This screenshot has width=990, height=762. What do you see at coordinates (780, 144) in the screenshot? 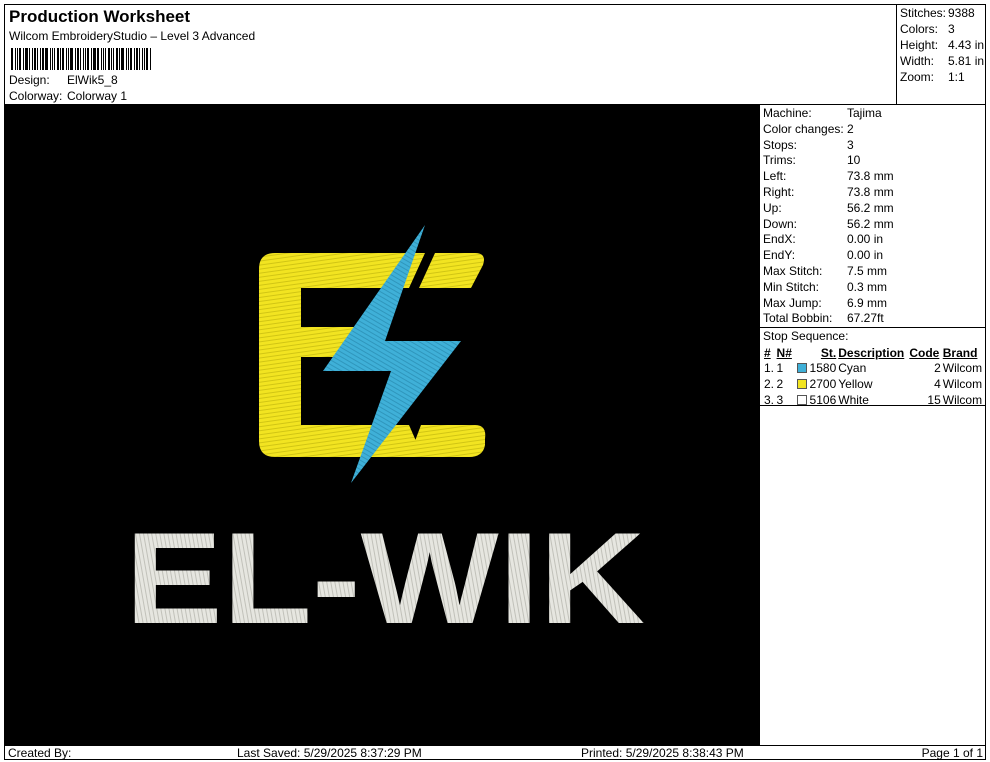
I see `info-label: Stops:` at bounding box center [780, 144].